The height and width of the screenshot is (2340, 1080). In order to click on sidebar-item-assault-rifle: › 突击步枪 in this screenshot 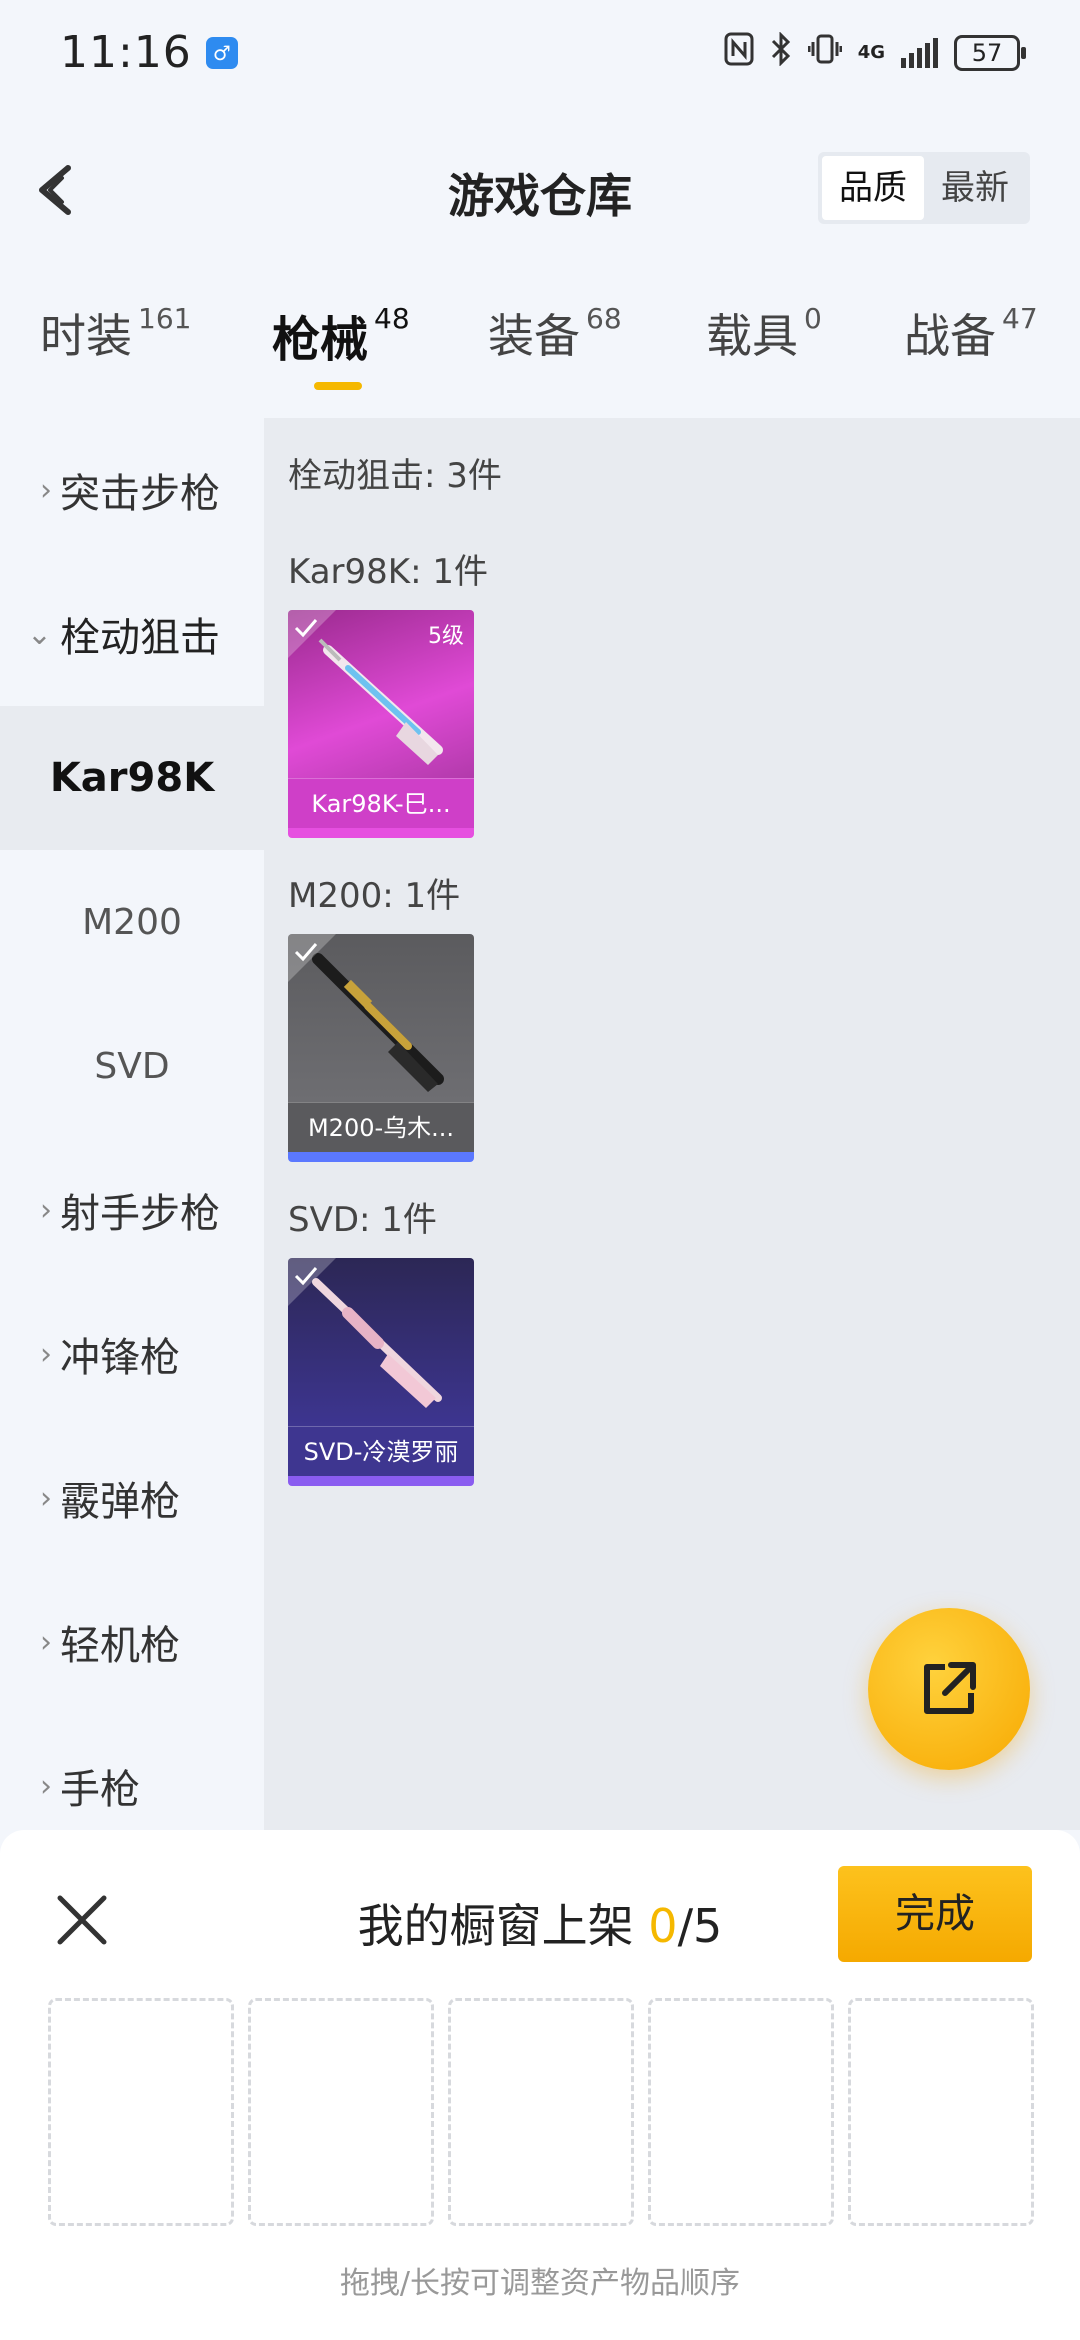, I will do `click(132, 490)`.